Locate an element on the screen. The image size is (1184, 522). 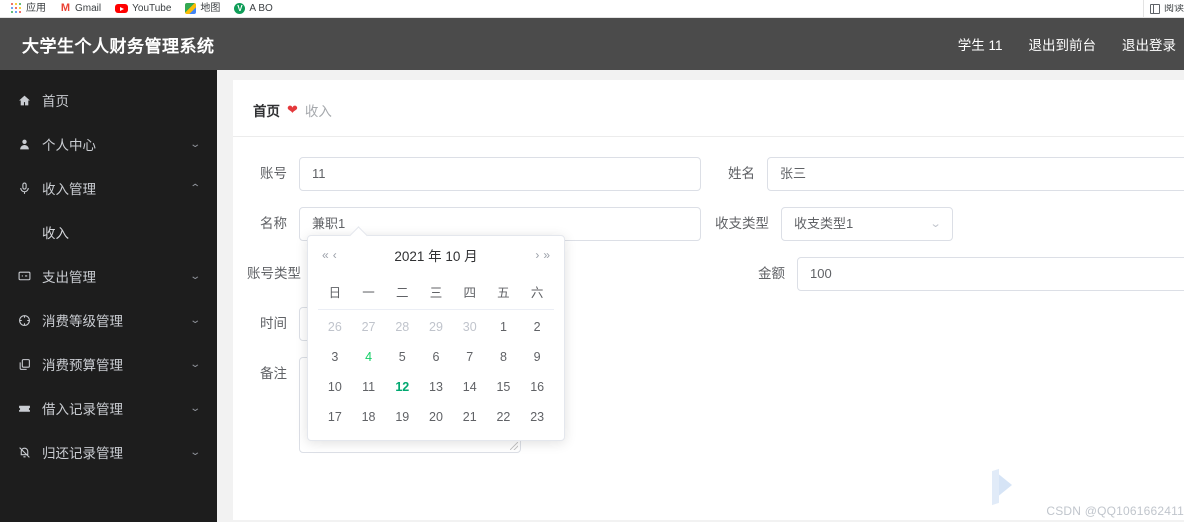
home-icon is located at coordinates (24, 100).